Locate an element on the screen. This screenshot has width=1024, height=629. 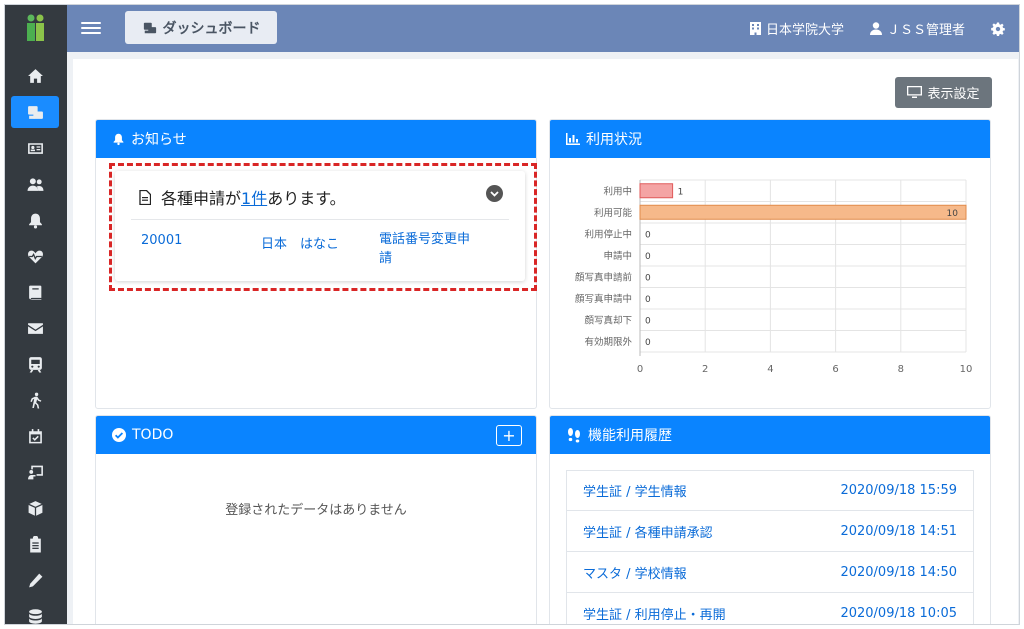
dashboard-button: ダッシュボード is located at coordinates (201, 27).